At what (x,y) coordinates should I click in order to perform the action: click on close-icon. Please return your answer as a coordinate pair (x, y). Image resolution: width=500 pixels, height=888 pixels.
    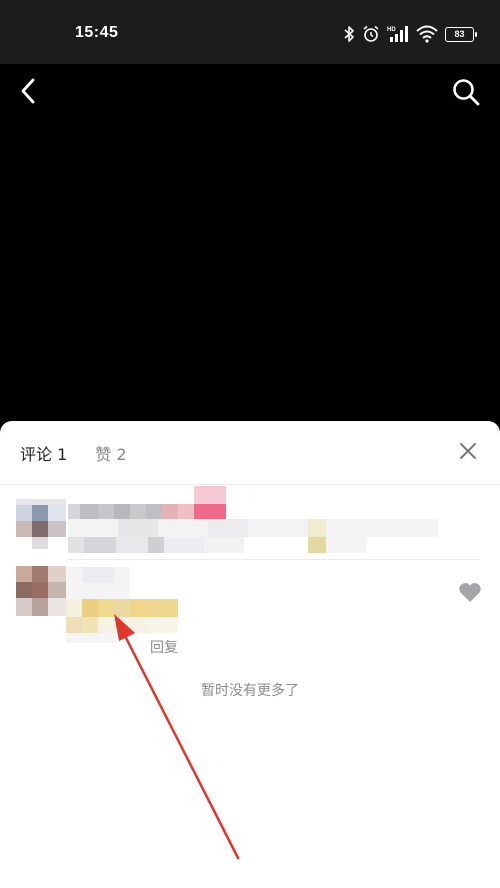
    Looking at the image, I should click on (468, 451).